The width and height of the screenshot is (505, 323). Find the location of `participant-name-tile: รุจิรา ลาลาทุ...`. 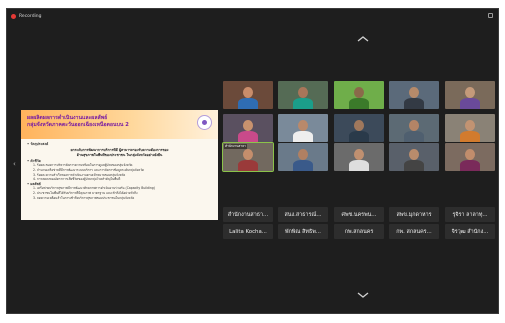

participant-name-tile: รุจิรา ลาลาทุ... is located at coordinates (470, 214).